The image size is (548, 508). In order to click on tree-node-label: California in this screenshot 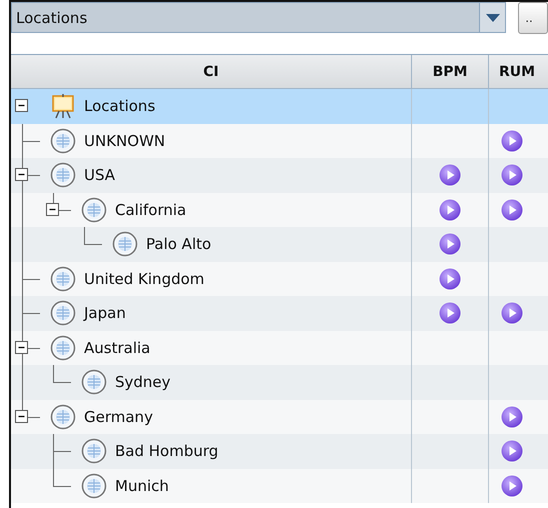, I will do `click(150, 209)`.